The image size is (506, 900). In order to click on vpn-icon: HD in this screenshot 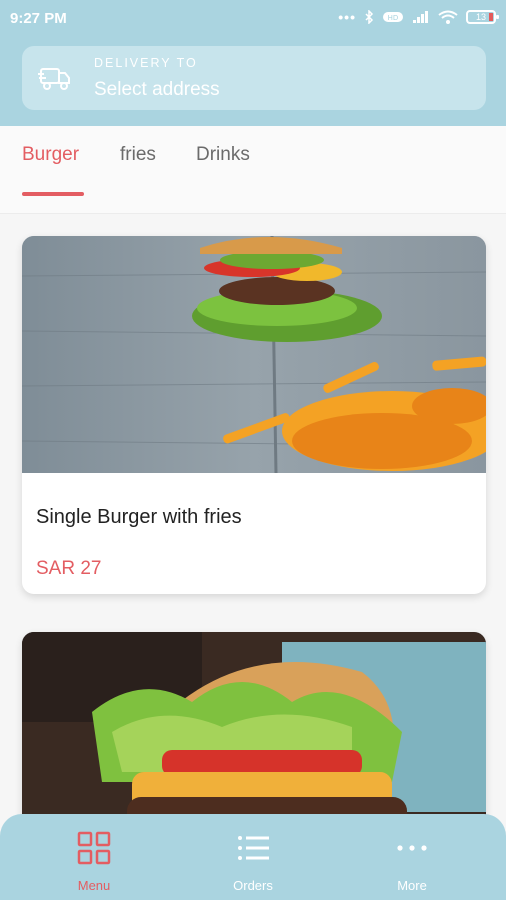, I will do `click(393, 17)`.